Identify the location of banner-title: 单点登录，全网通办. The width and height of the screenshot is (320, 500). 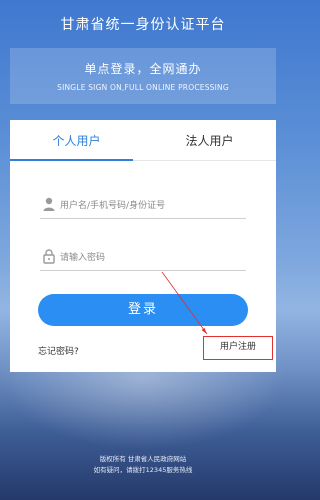
(143, 69).